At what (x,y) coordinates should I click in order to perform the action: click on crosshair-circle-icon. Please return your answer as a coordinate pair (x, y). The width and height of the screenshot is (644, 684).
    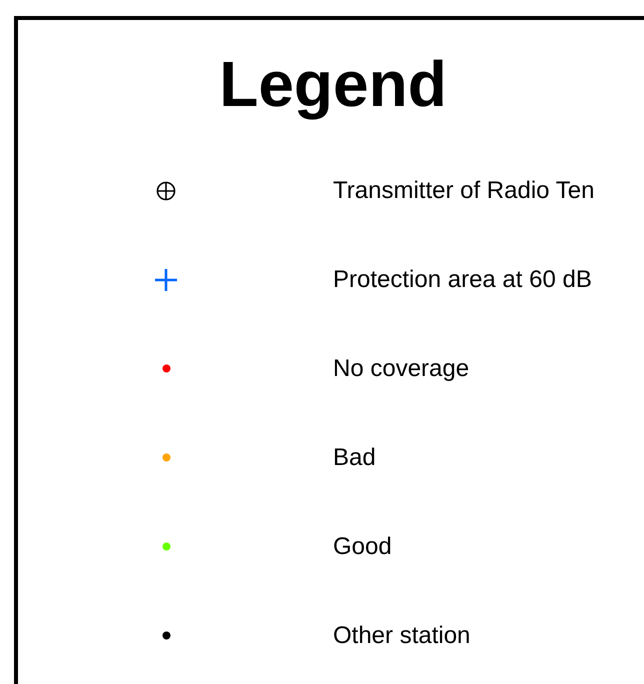
    Looking at the image, I should click on (166, 190).